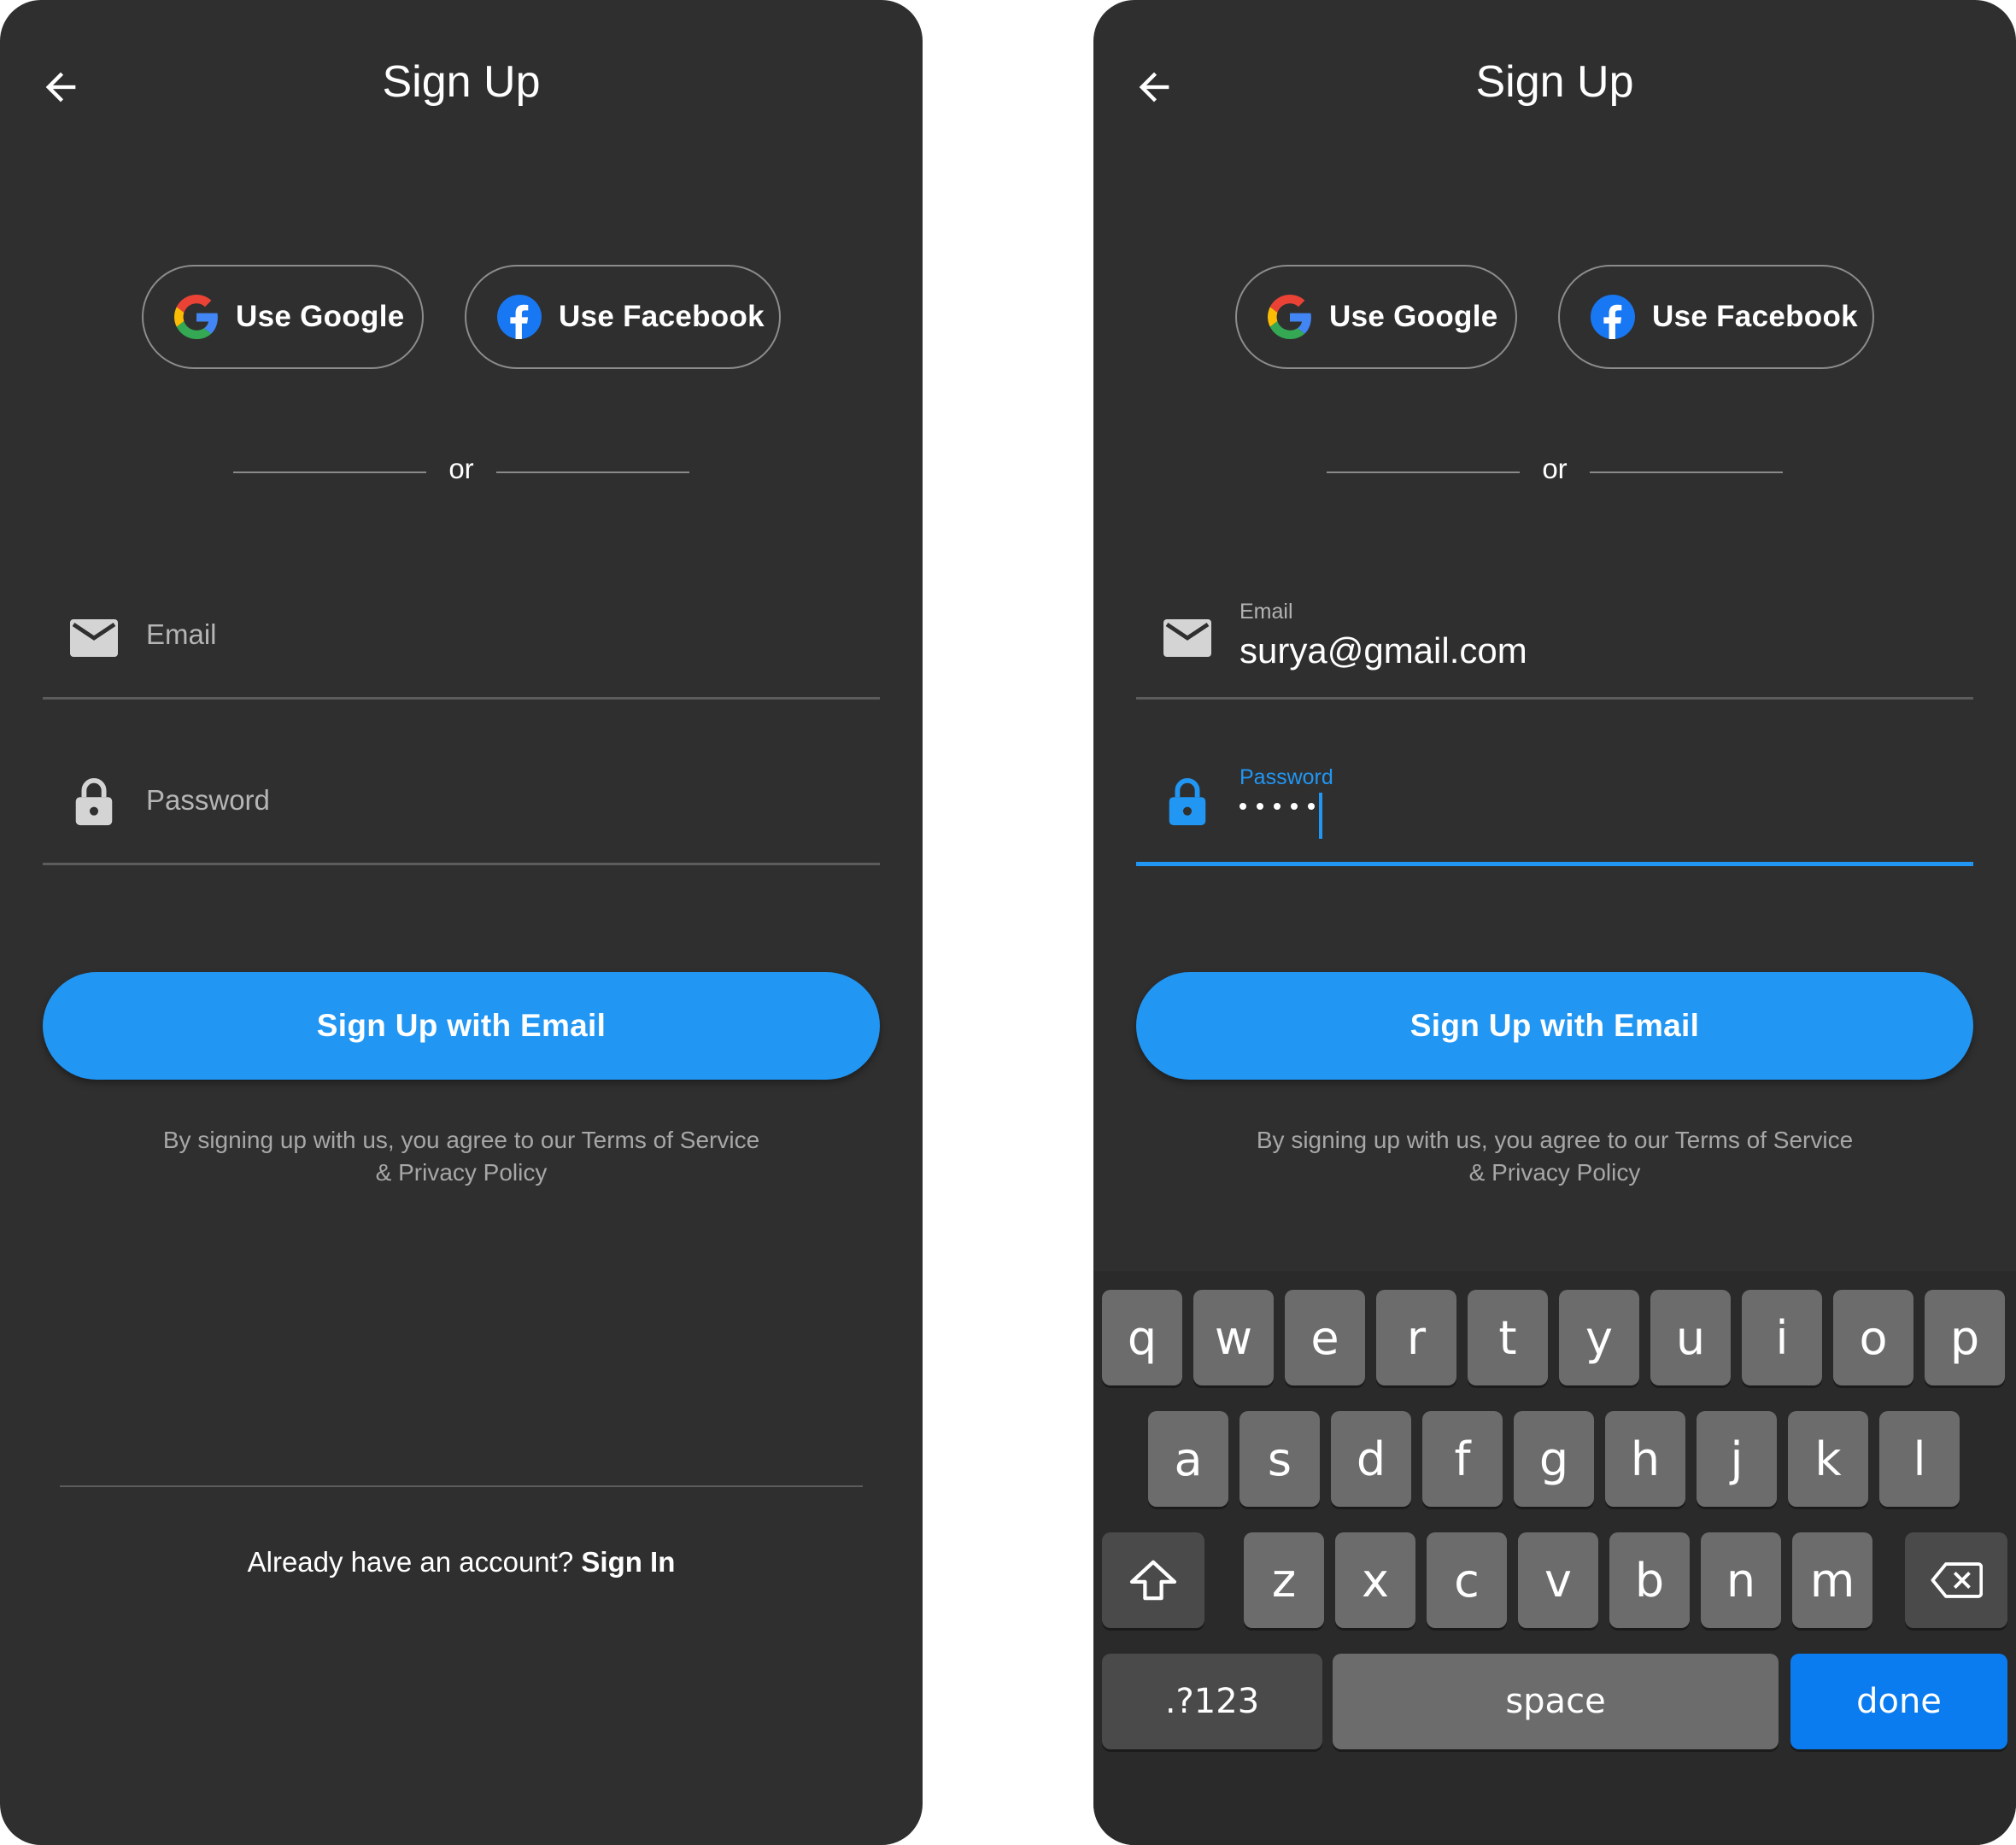  What do you see at coordinates (1556, 1701) in the screenshot?
I see `space-key: space` at bounding box center [1556, 1701].